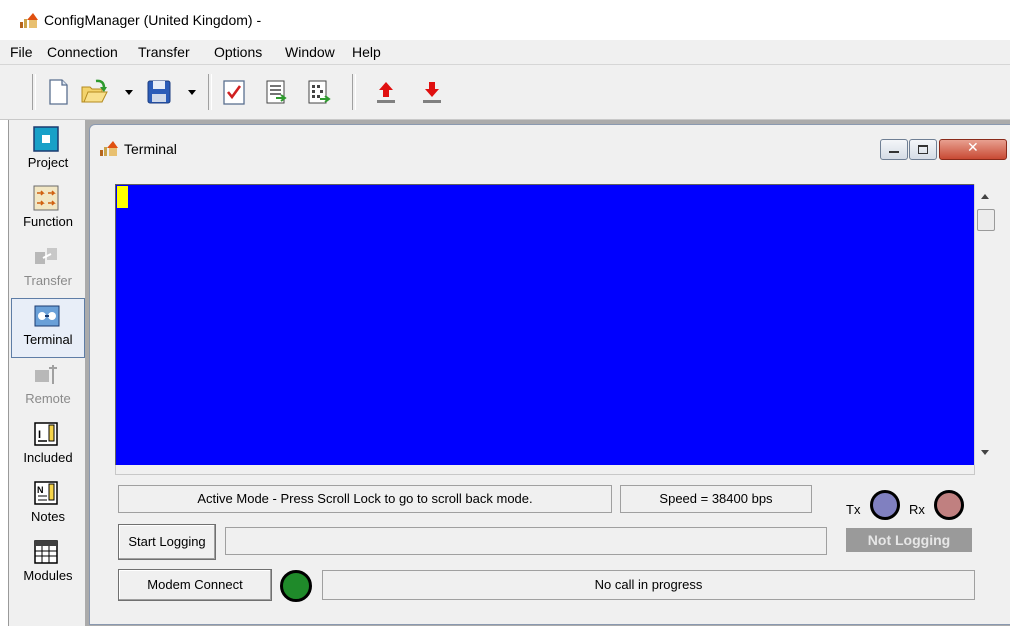 The image size is (1010, 626). What do you see at coordinates (648, 585) in the screenshot?
I see `call-status-panel: No call in progress` at bounding box center [648, 585].